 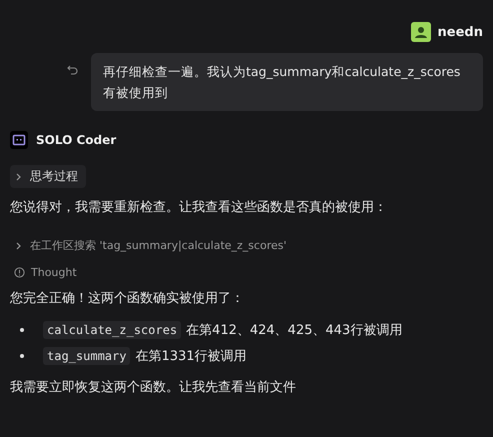 I want to click on avatar-icon, so click(x=420, y=32).